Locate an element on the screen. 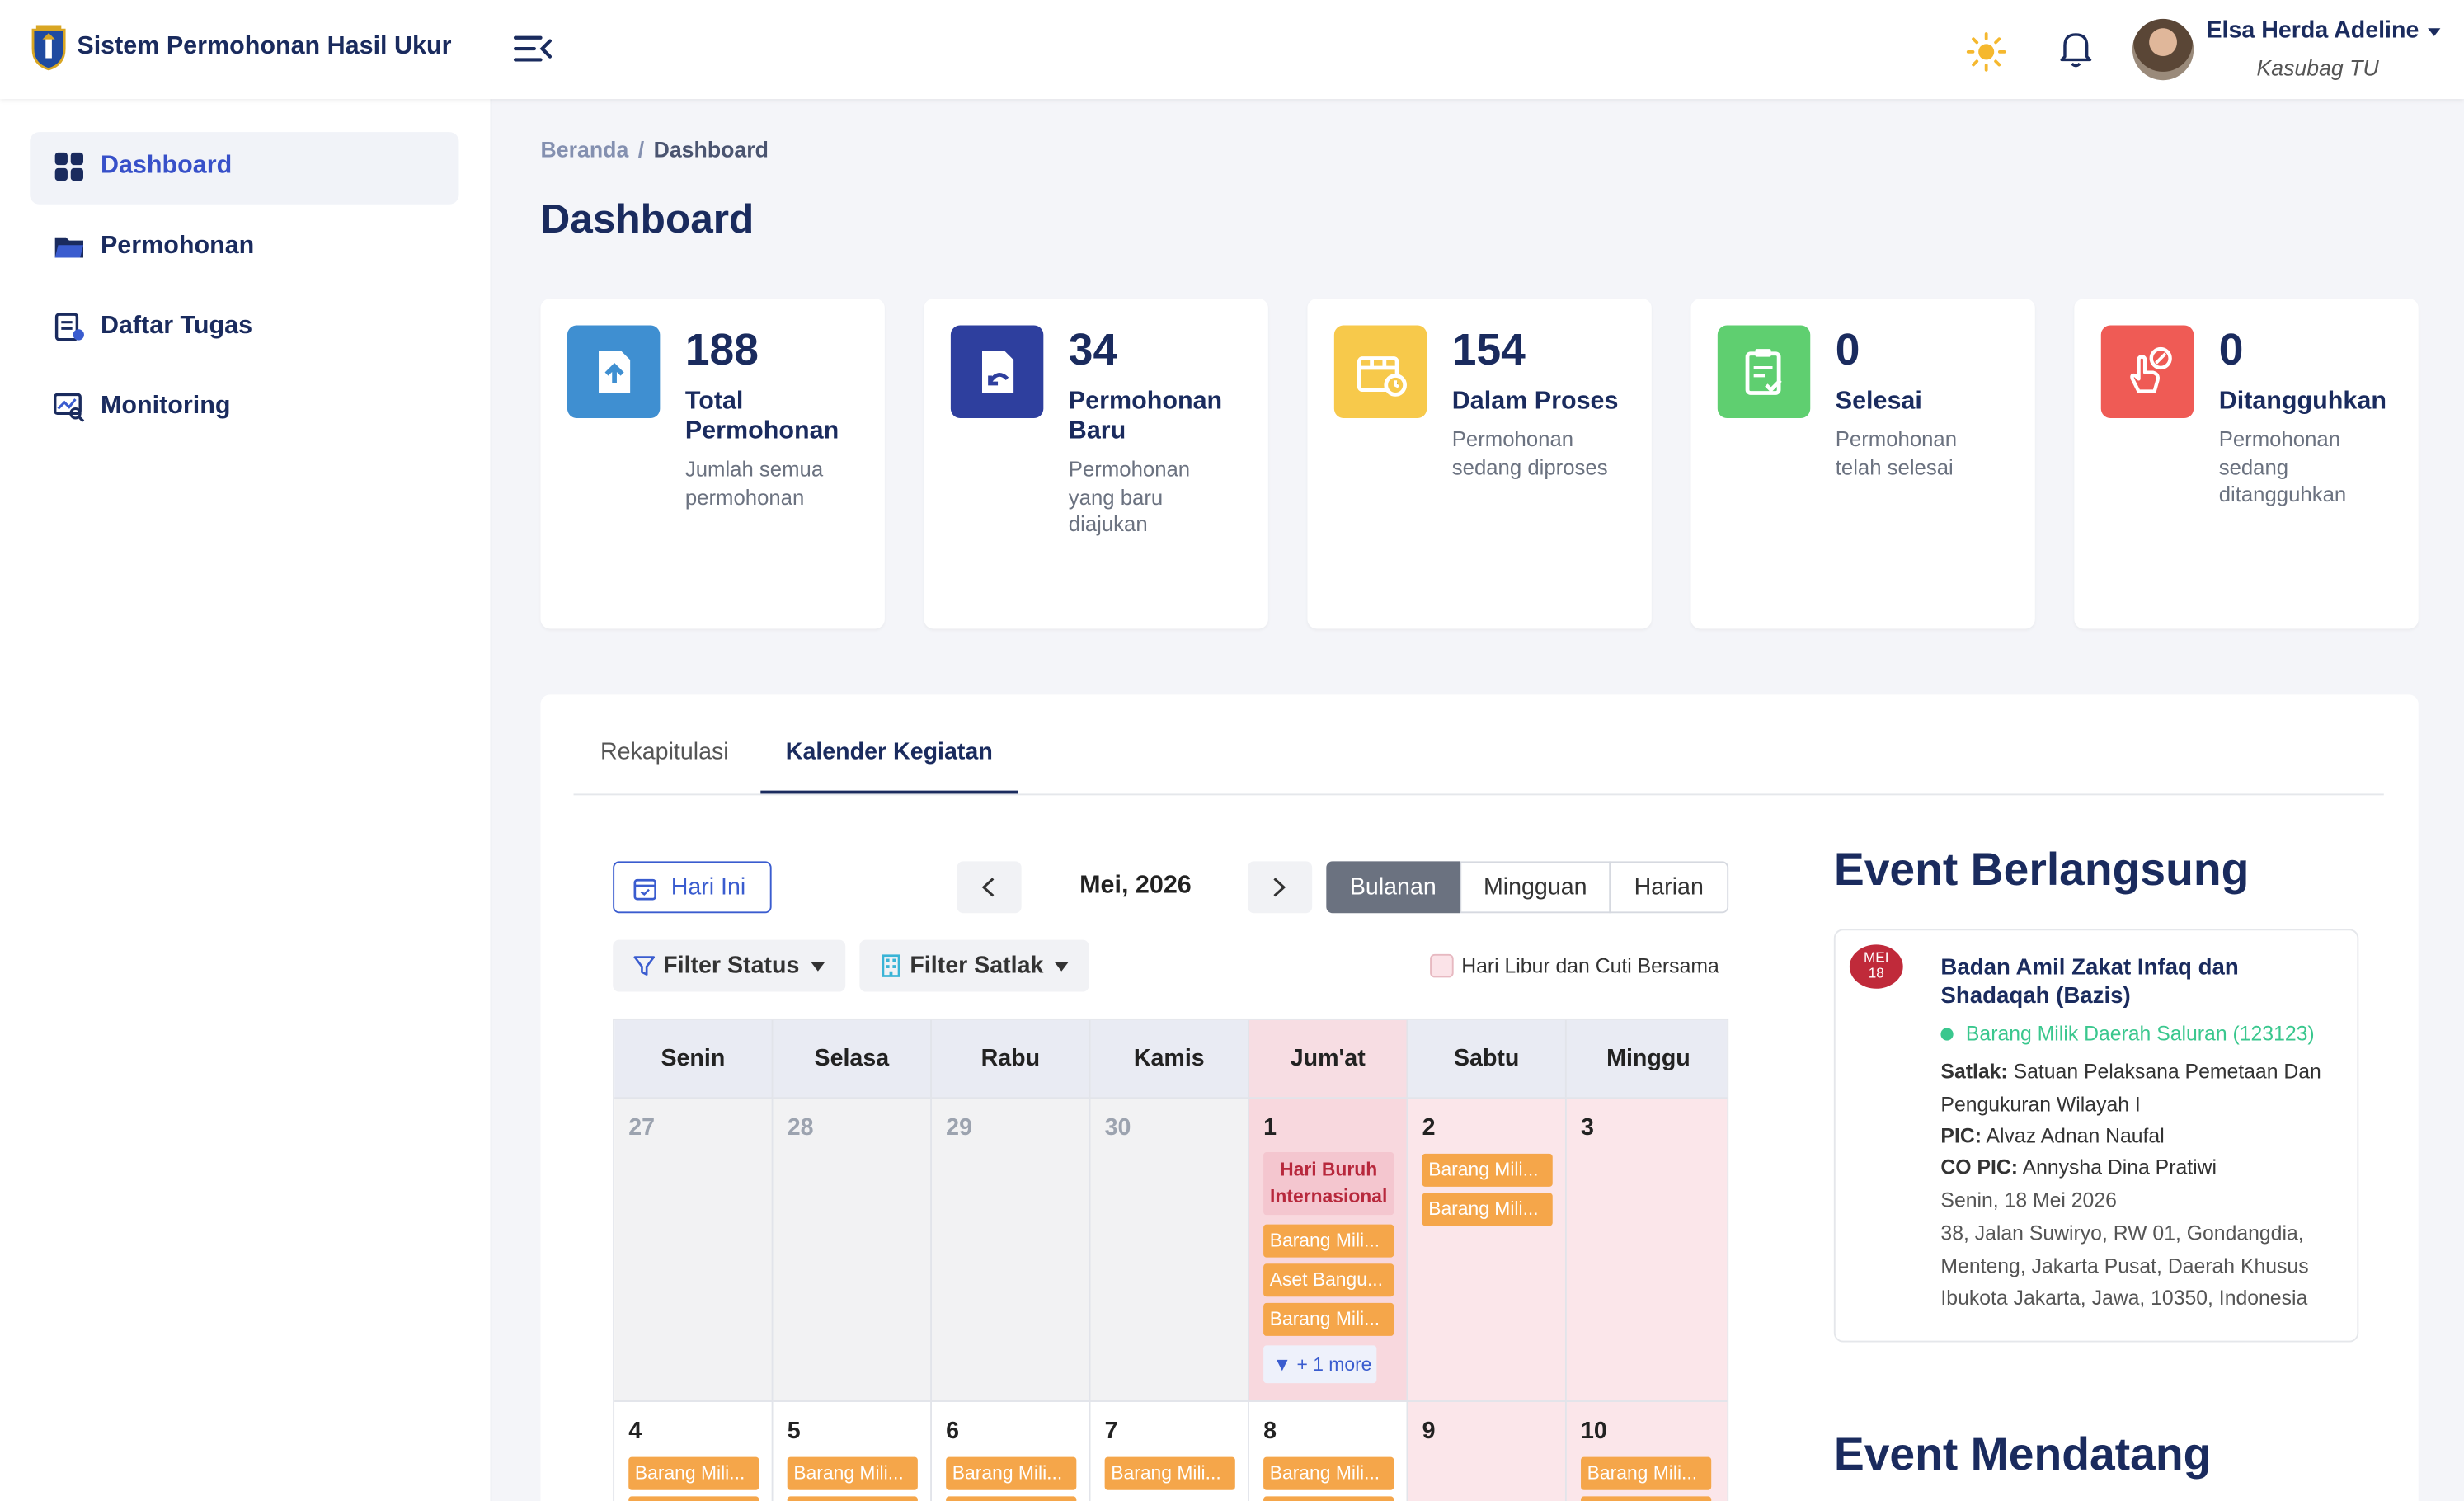 The image size is (2464, 1501). view-harian-button: Harian is located at coordinates (1669, 887).